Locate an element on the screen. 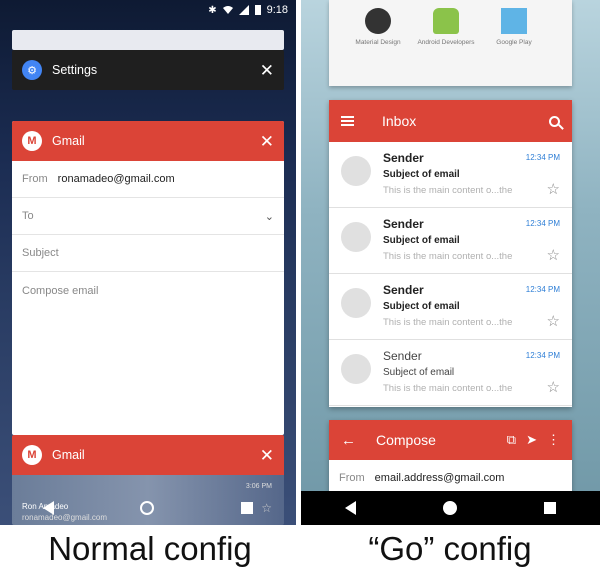  android-icon is located at coordinates (446, 21).